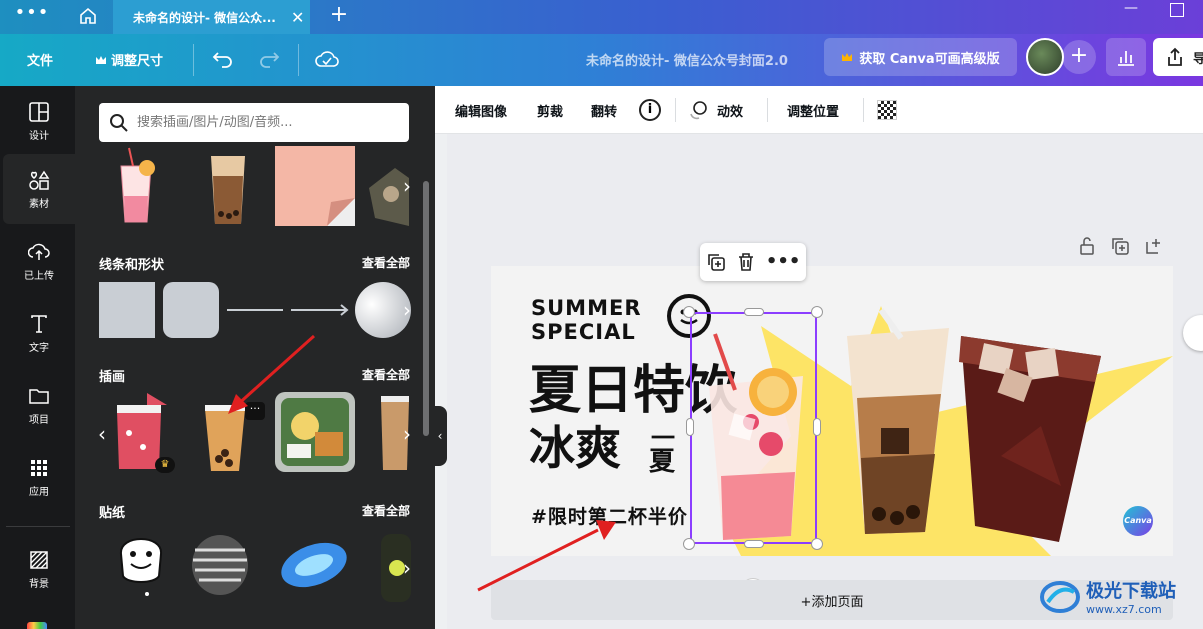  Describe the element at coordinates (129, 59) in the screenshot. I see `resize-button: 调整尺寸` at that location.